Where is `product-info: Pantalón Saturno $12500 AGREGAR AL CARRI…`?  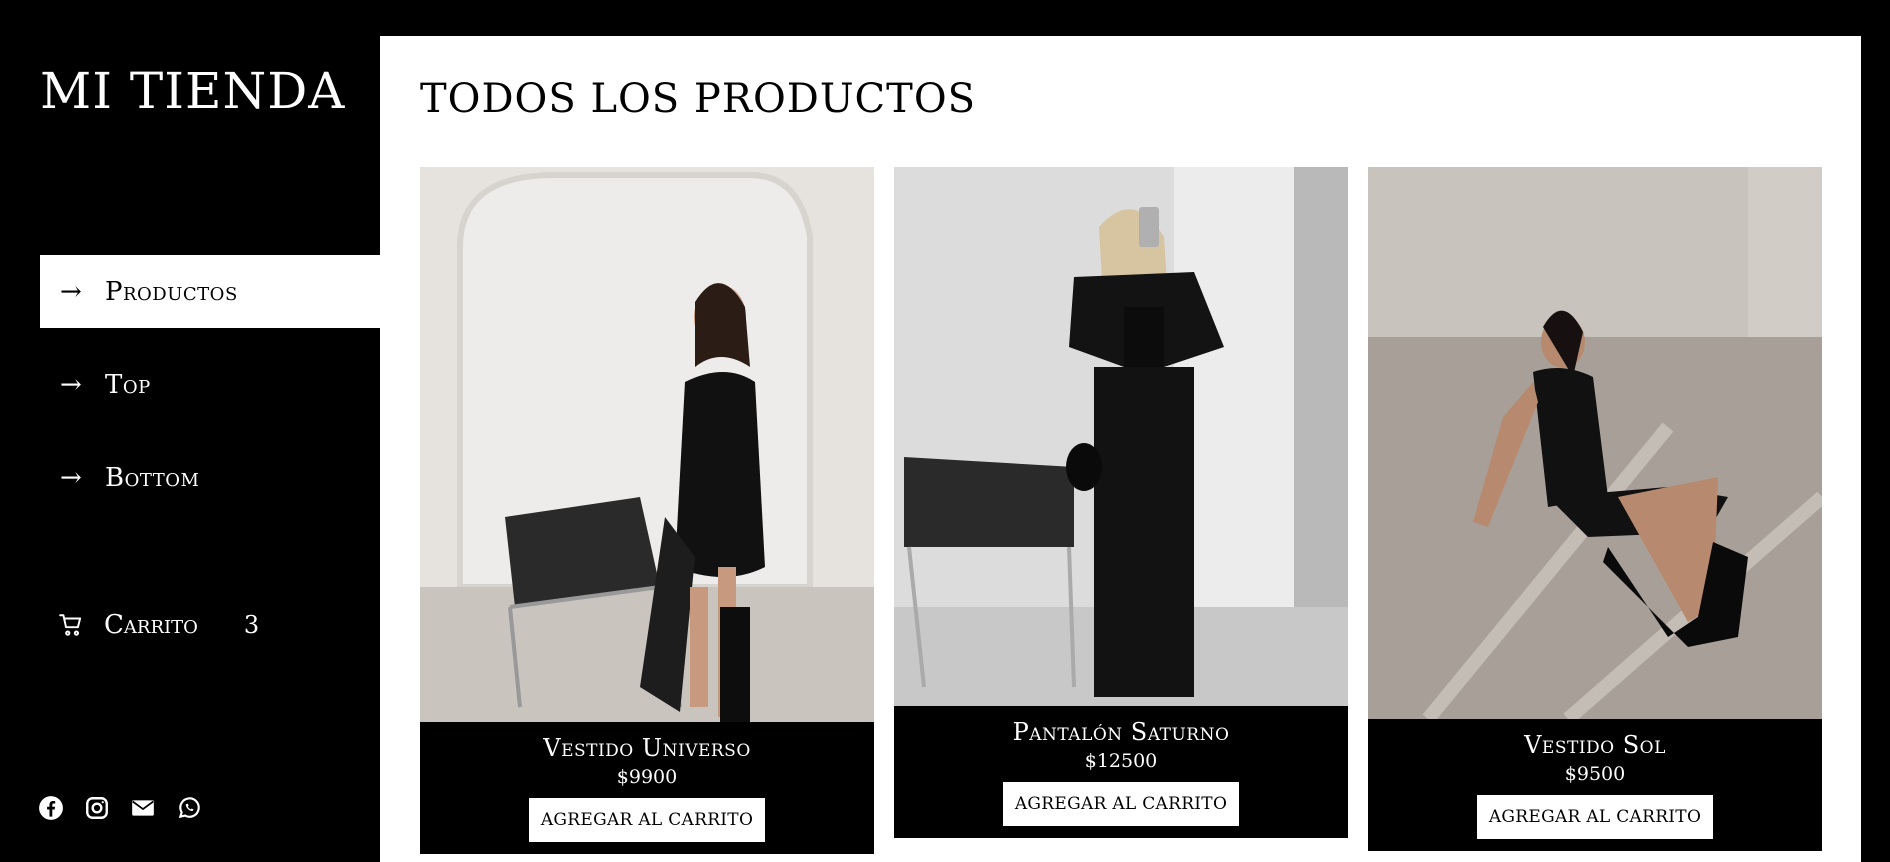
product-info: Pantalón Saturno $12500 AGREGAR AL CARRI… is located at coordinates (1121, 772).